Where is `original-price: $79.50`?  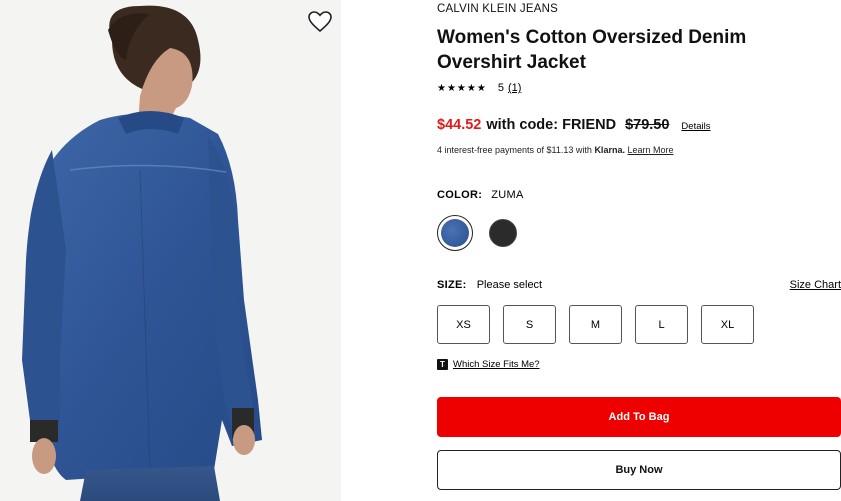 original-price: $79.50 is located at coordinates (647, 125).